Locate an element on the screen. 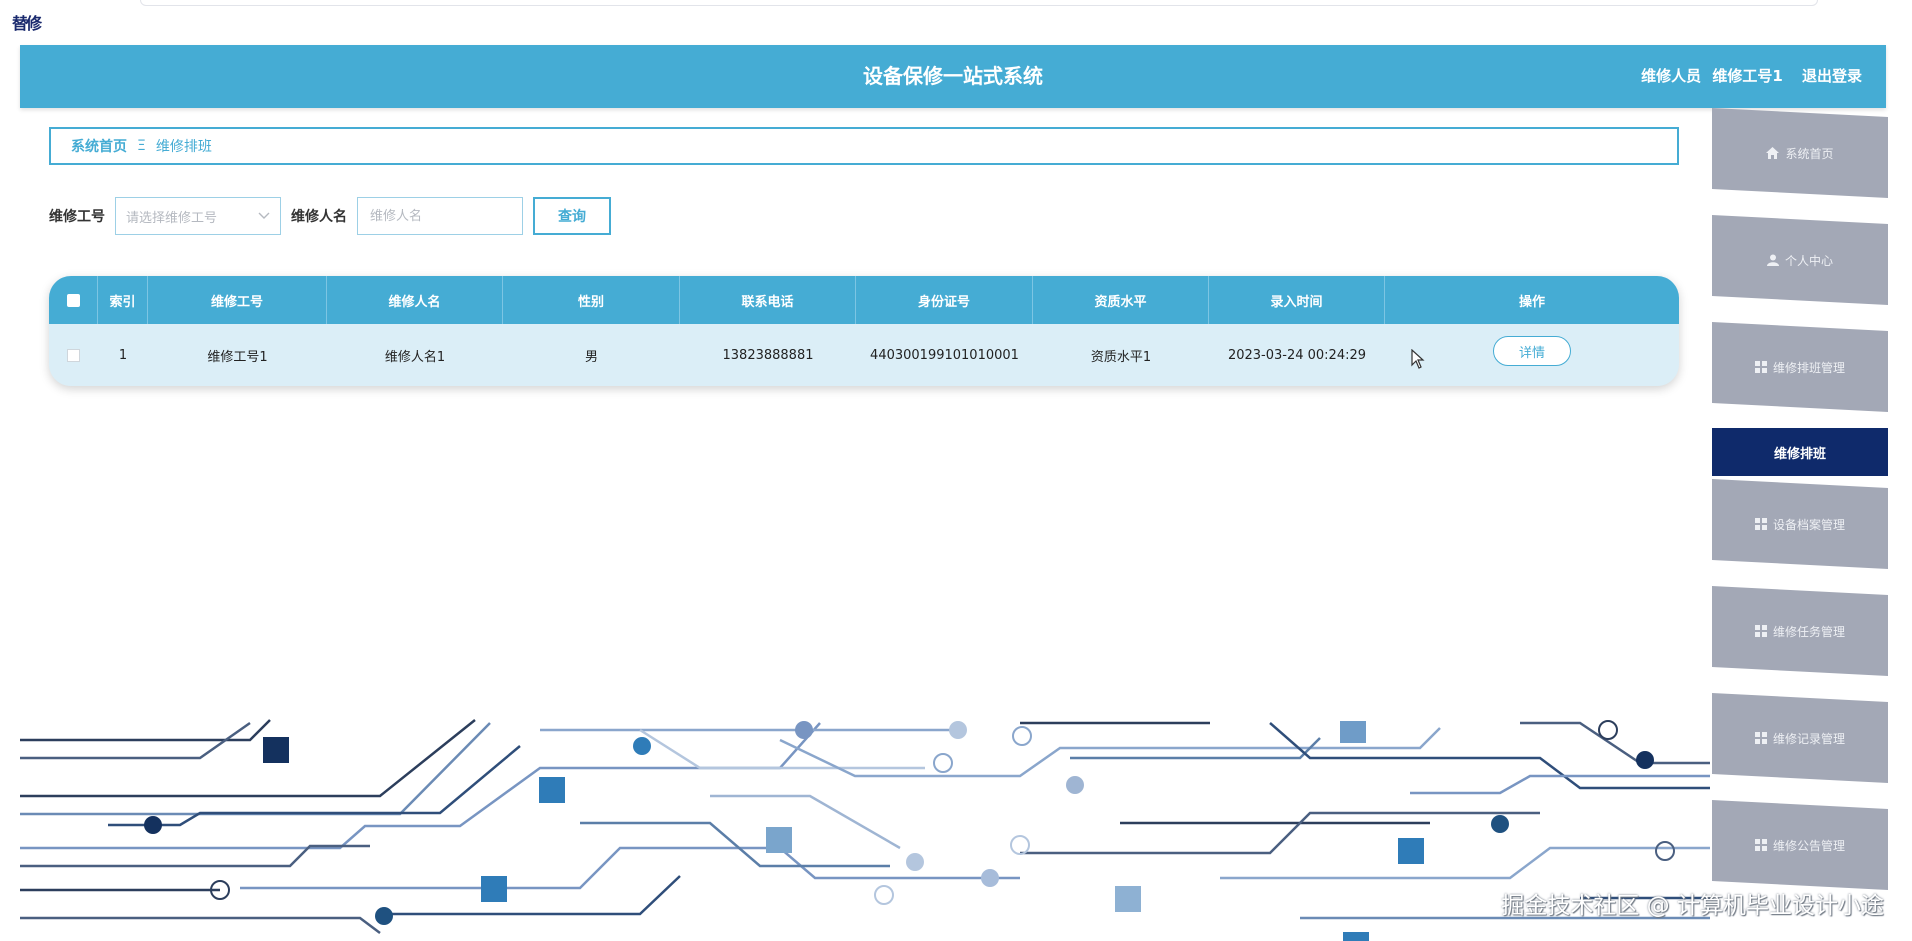 The height and width of the screenshot is (941, 1912). watermark: 掘金技术社区 @ 计算机毕业设计小途 is located at coordinates (1692, 906).